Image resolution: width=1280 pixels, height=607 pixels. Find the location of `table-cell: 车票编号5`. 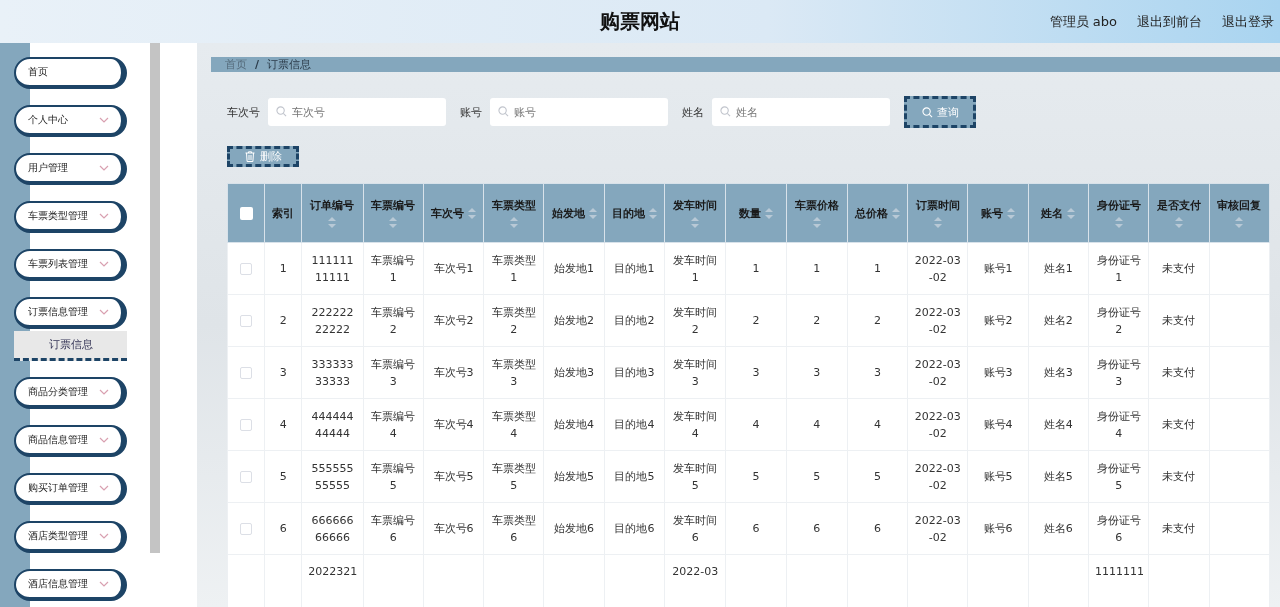

table-cell: 车票编号5 is located at coordinates (393, 476).